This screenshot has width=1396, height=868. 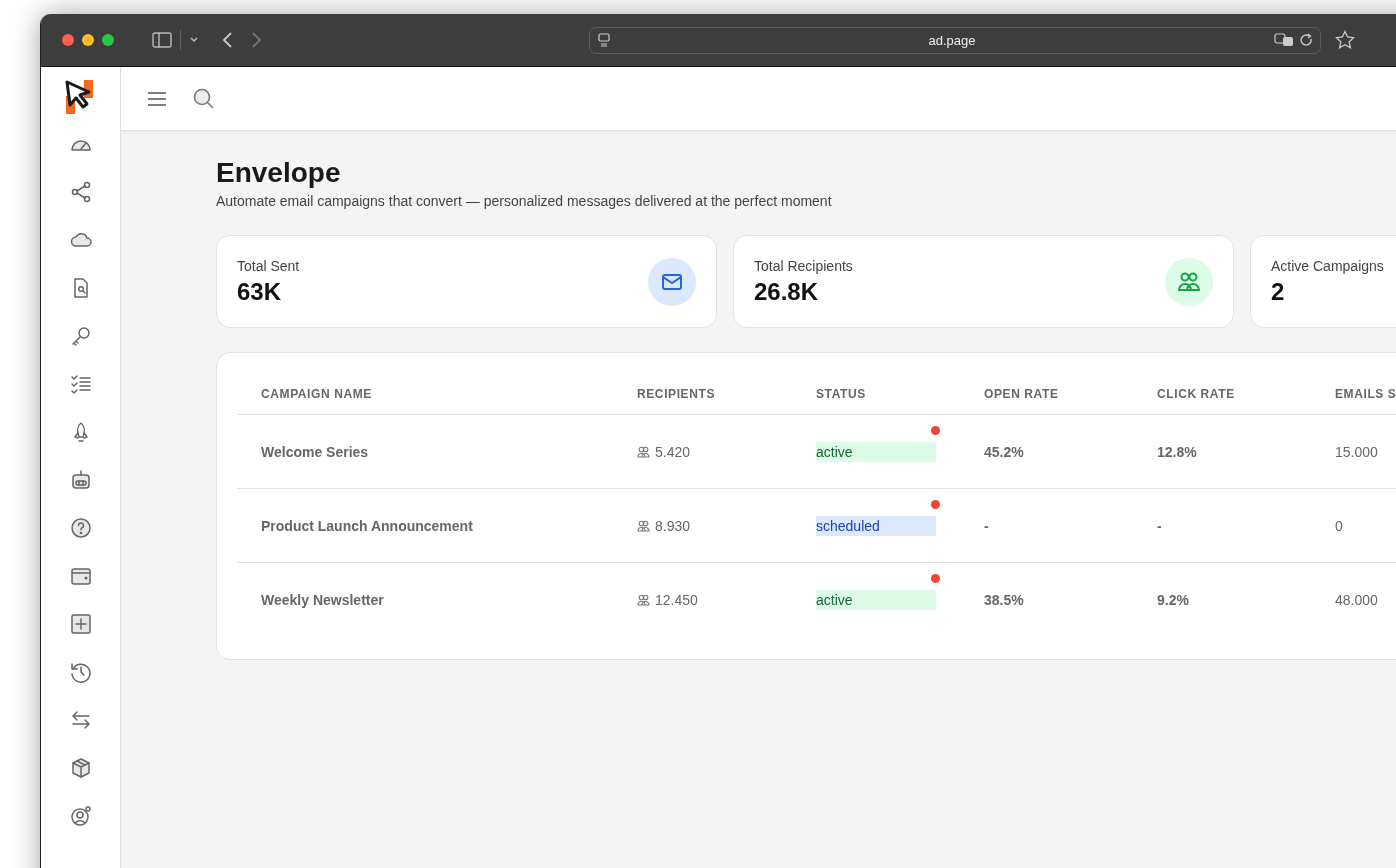 What do you see at coordinates (524, 201) in the screenshot?
I see `page-subtitle: Automate email campaigns that convert — personalized messages delivered at the perfect moment` at bounding box center [524, 201].